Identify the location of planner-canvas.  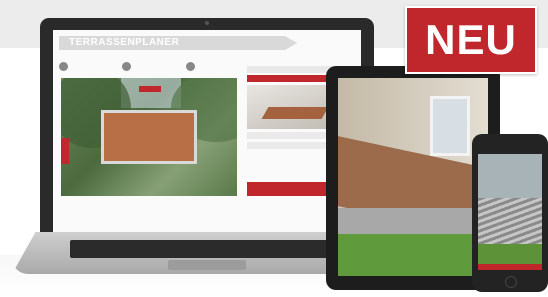
(149, 137).